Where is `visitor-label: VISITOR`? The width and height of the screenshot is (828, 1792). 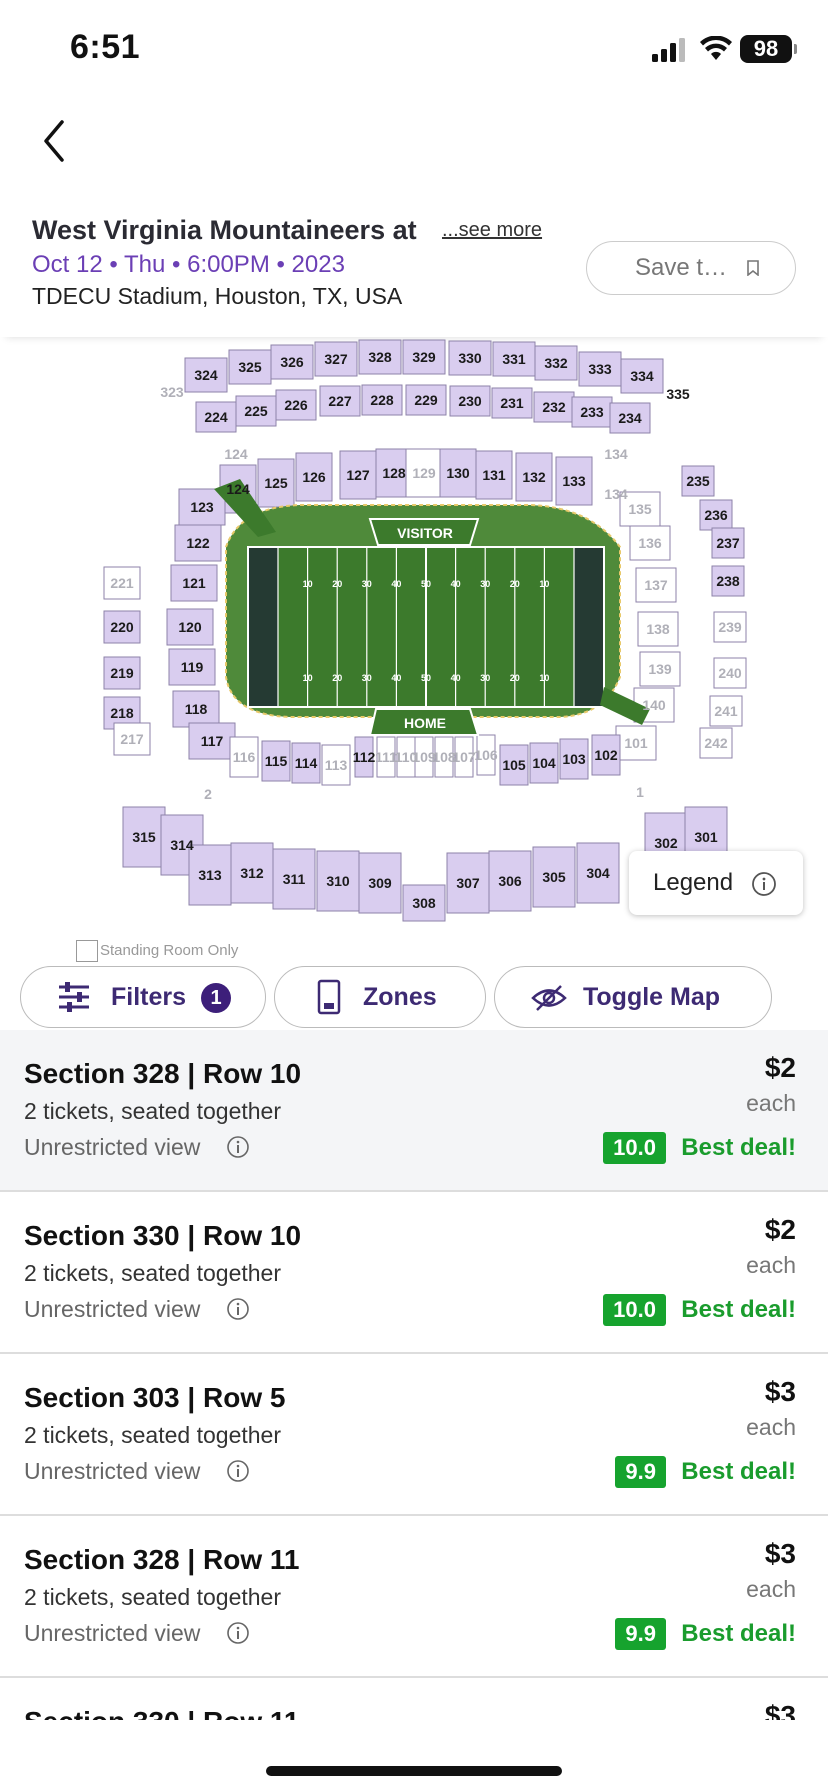 visitor-label: VISITOR is located at coordinates (425, 533).